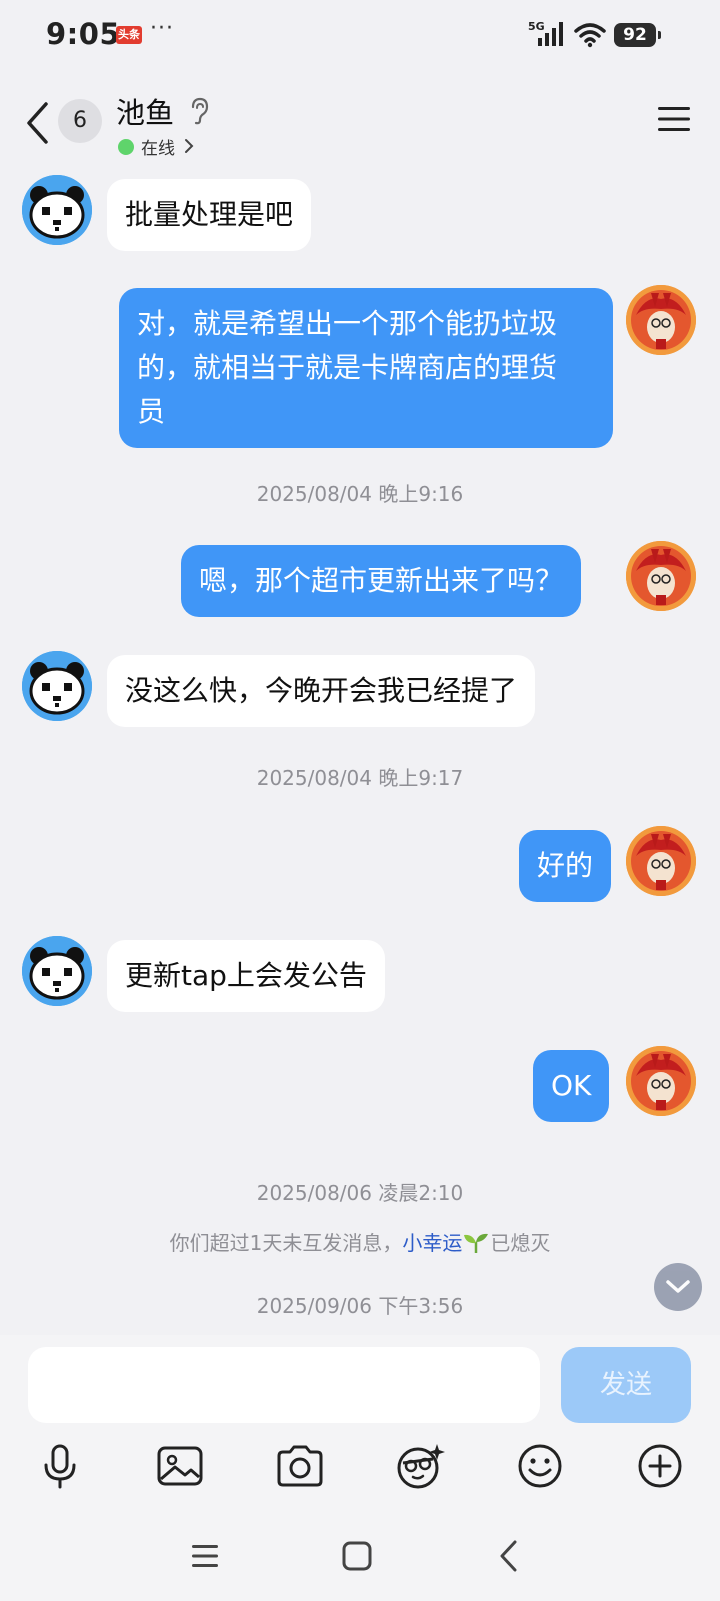 The width and height of the screenshot is (720, 1601). I want to click on ear-icon, so click(199, 111).